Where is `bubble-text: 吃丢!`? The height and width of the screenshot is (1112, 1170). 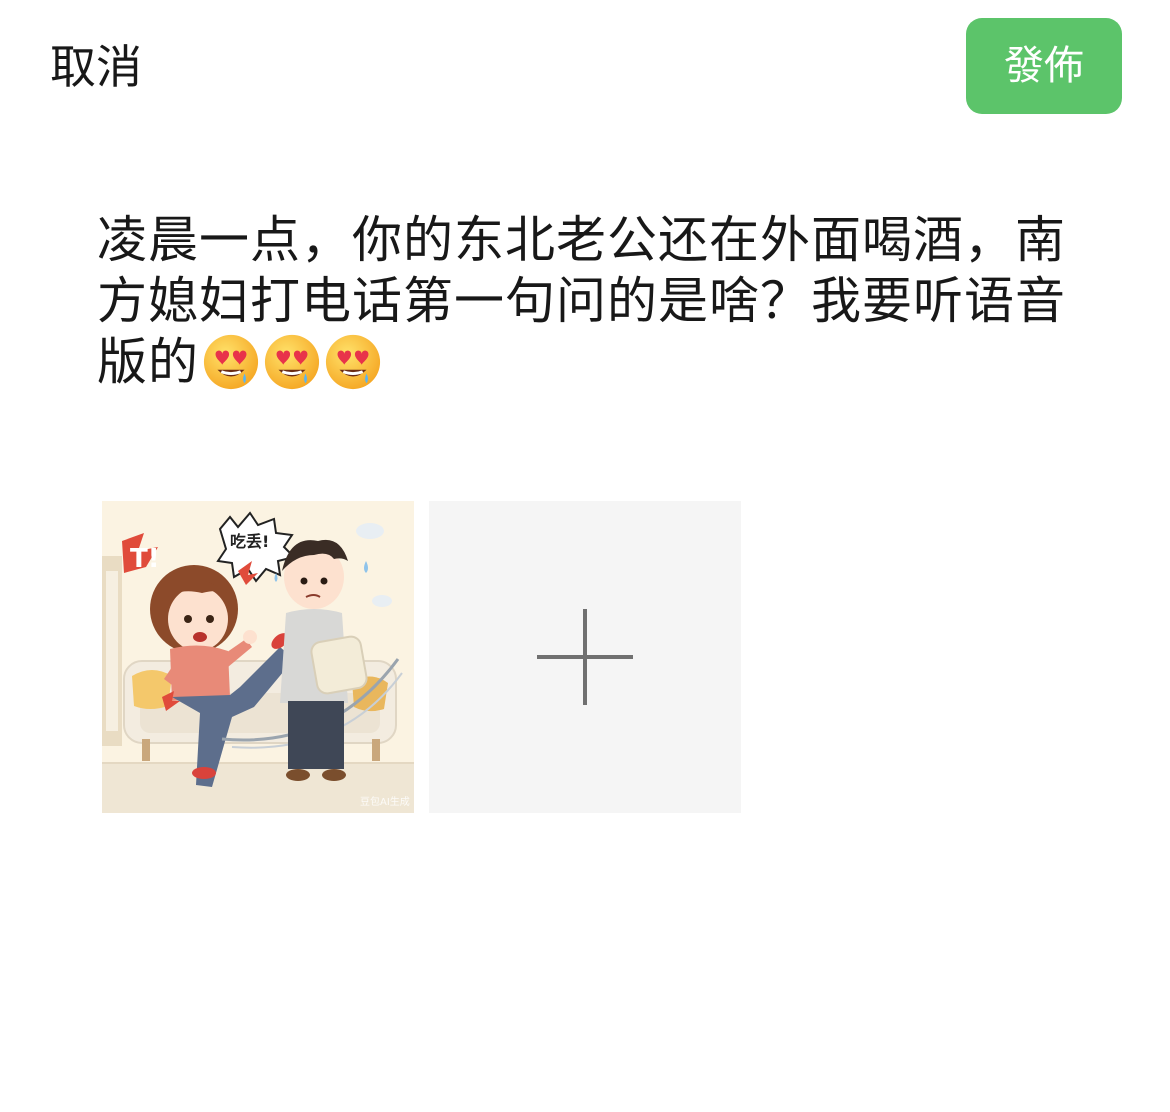
bubble-text: 吃丢! is located at coordinates (249, 541).